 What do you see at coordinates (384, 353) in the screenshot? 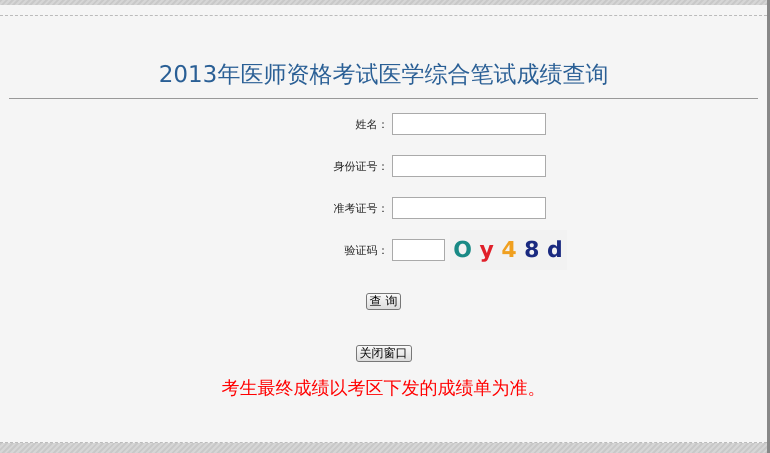
I see `form-button: 关闭窗口` at bounding box center [384, 353].